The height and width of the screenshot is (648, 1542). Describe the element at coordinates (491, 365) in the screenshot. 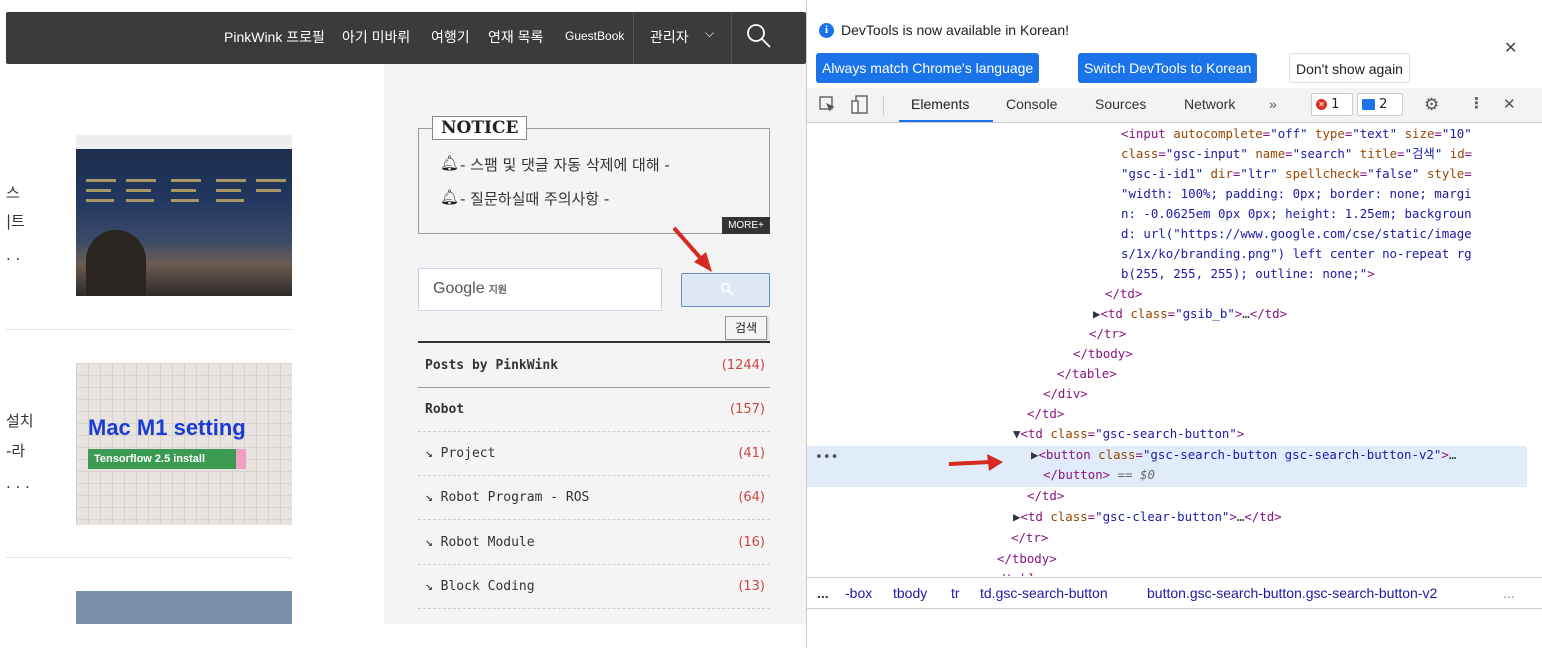

I see `category-item: Posts by PinkWink` at that location.